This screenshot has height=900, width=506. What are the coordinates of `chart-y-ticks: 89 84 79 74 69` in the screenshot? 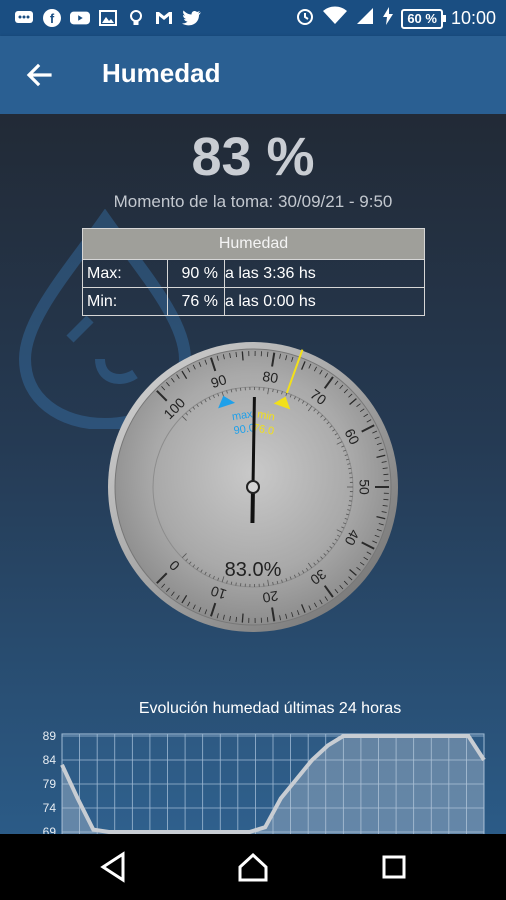 It's located at (50, 781).